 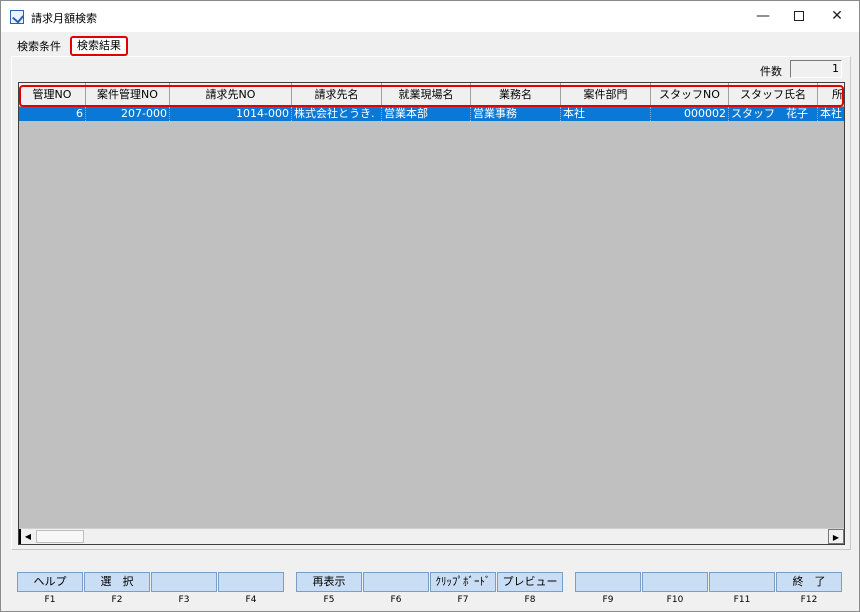 I want to click on f12-label: F12, so click(x=809, y=600).